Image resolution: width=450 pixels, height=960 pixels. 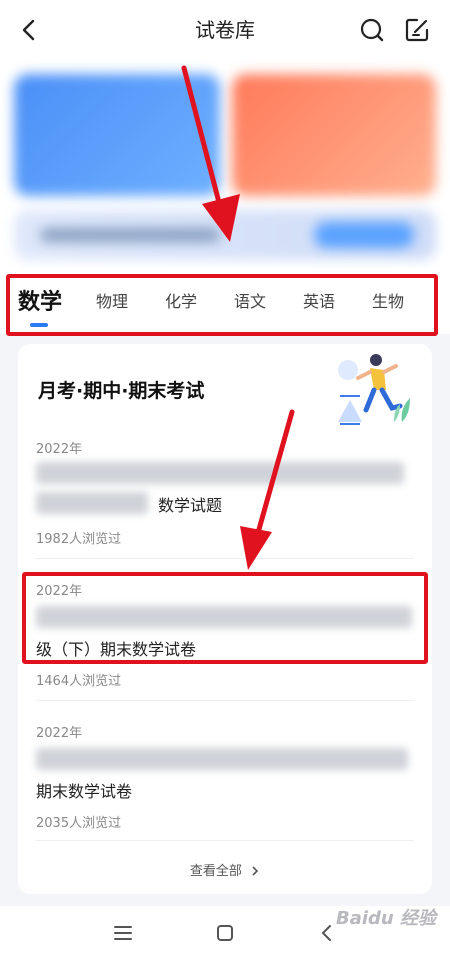 What do you see at coordinates (79, 539) in the screenshot?
I see `view-count: 1982人浏览过` at bounding box center [79, 539].